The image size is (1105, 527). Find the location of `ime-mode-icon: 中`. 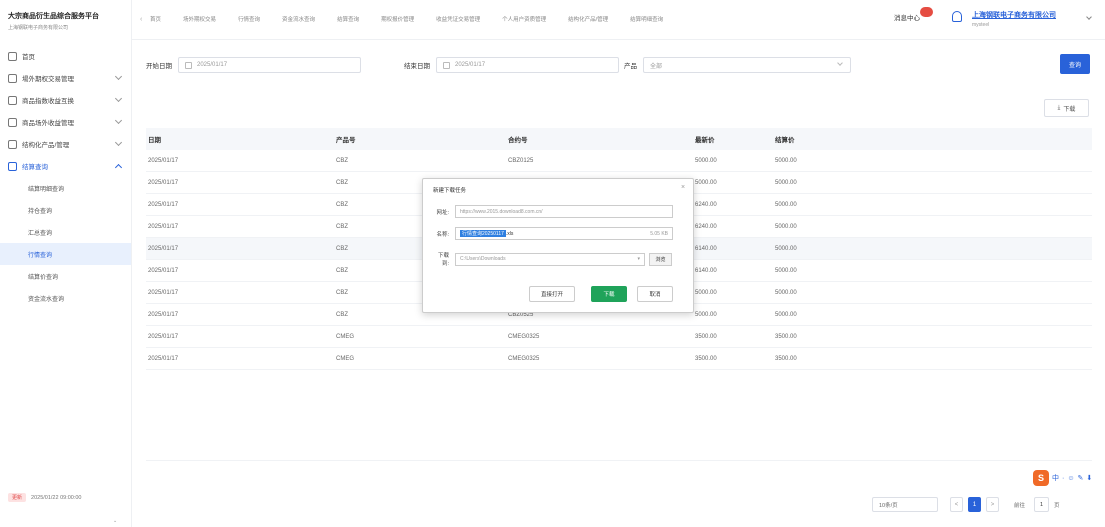

ime-mode-icon: 中 is located at coordinates (1055, 478).